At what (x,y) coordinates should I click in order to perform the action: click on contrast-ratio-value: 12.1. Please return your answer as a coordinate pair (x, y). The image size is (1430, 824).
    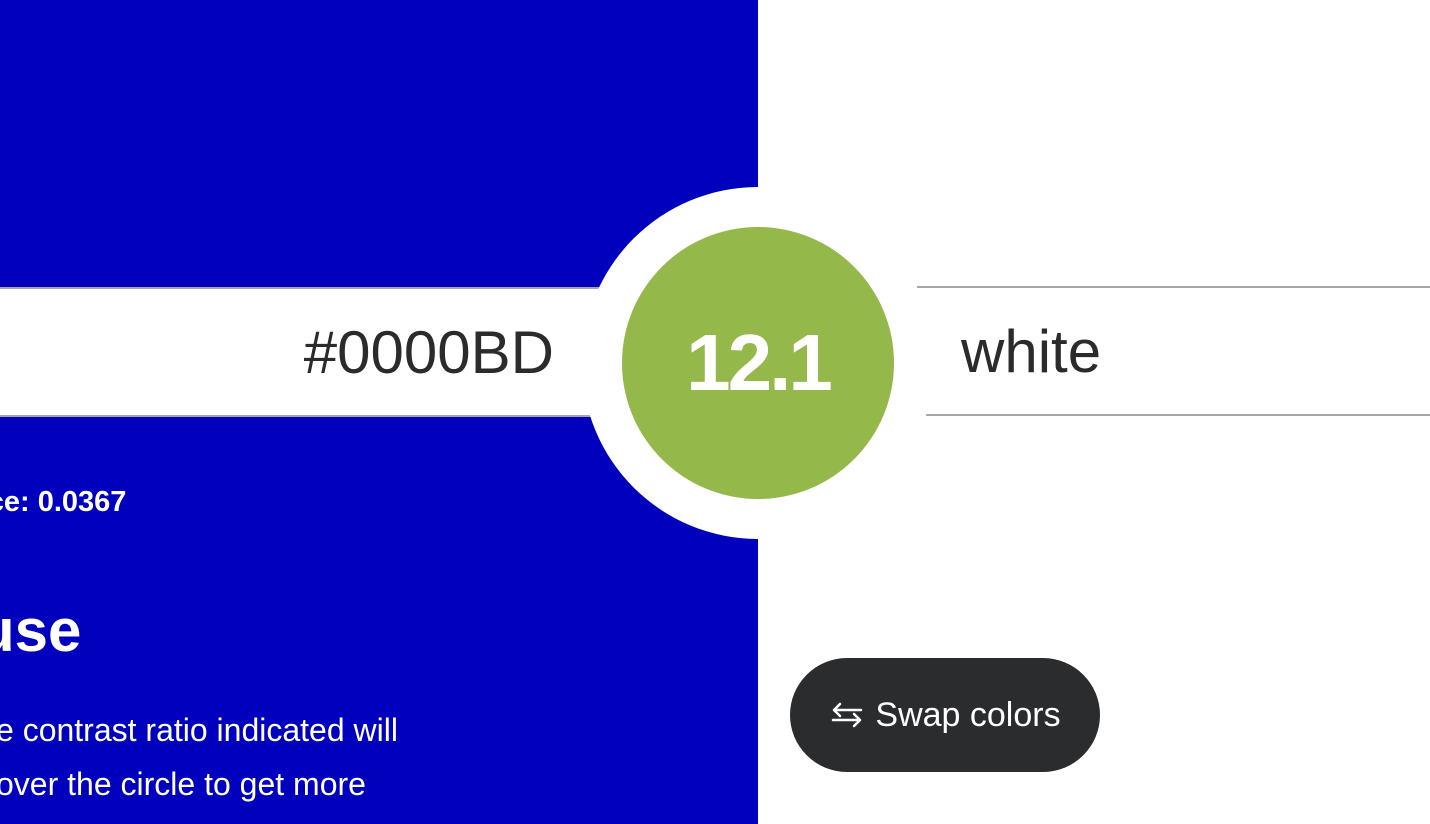
    Looking at the image, I should click on (759, 362).